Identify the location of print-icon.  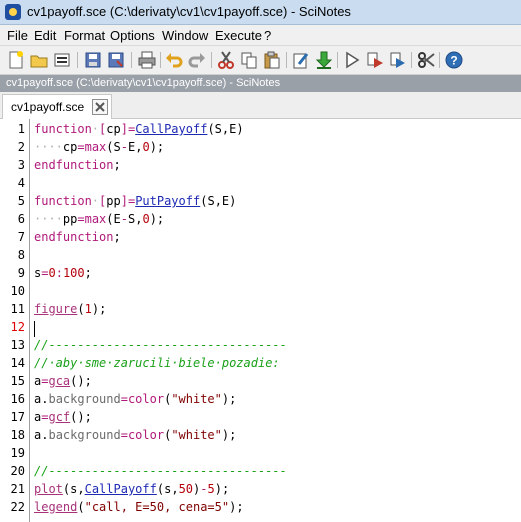
(147, 60).